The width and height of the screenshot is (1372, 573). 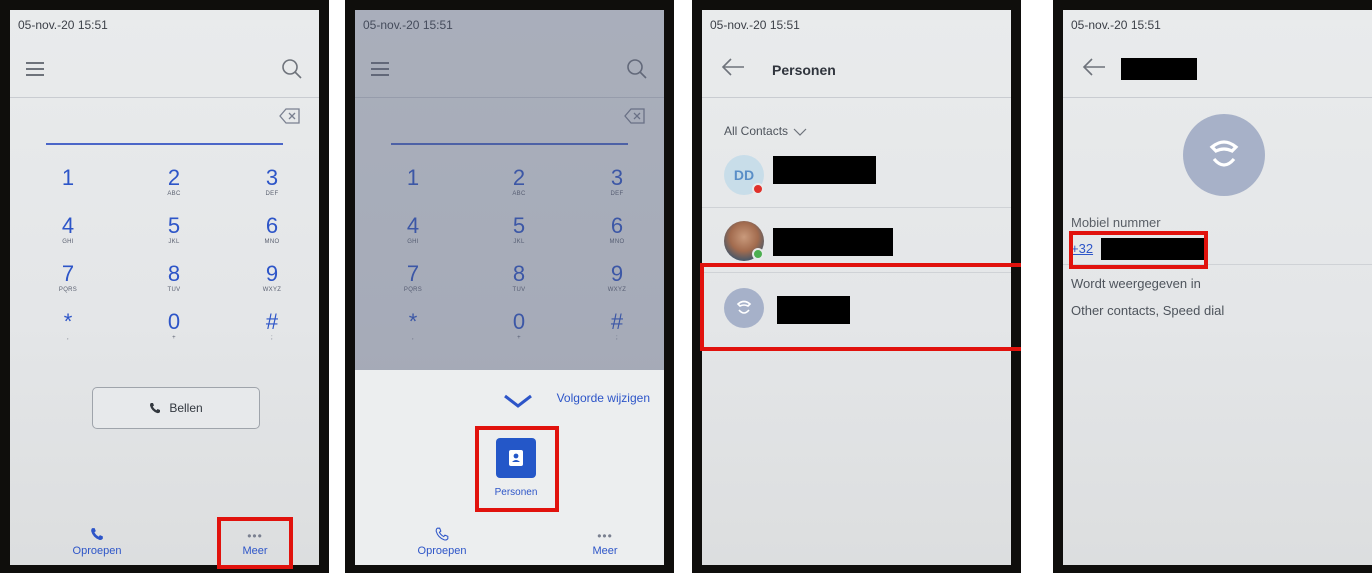 I want to click on bottom-nav: Oproepen ••• Meer, so click(x=509, y=536).